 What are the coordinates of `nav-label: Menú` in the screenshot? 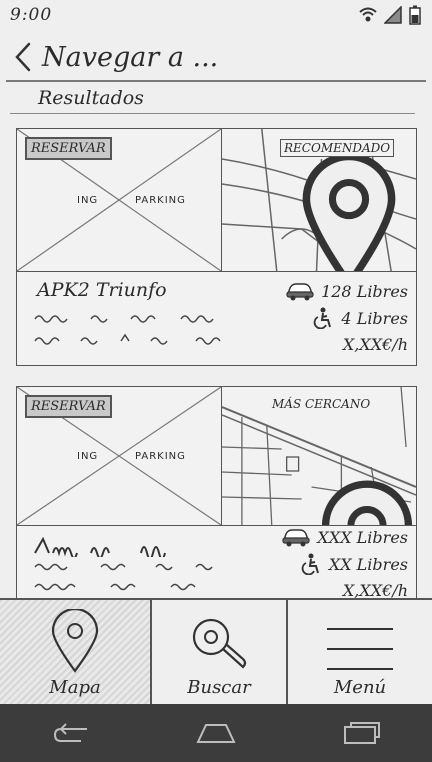 It's located at (360, 687).